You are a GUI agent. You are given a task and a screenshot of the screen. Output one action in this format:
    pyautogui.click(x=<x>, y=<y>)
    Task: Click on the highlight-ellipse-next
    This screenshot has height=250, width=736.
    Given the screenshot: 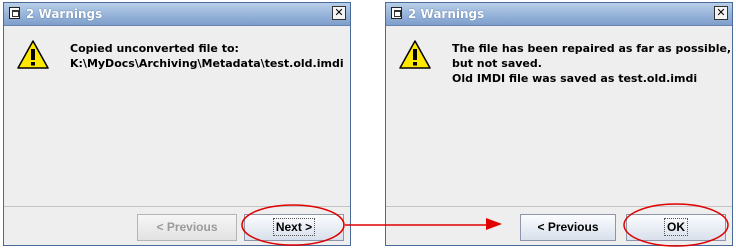 What is the action you would take?
    pyautogui.click(x=293, y=225)
    